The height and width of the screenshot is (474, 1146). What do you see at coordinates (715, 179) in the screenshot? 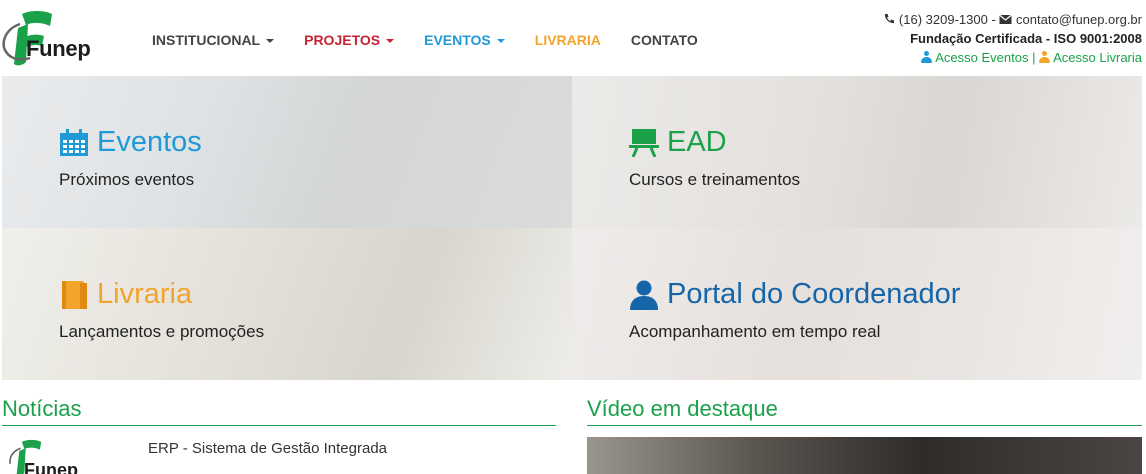
I see `tile-ead-subtitle: Cursos e treinamentos` at bounding box center [715, 179].